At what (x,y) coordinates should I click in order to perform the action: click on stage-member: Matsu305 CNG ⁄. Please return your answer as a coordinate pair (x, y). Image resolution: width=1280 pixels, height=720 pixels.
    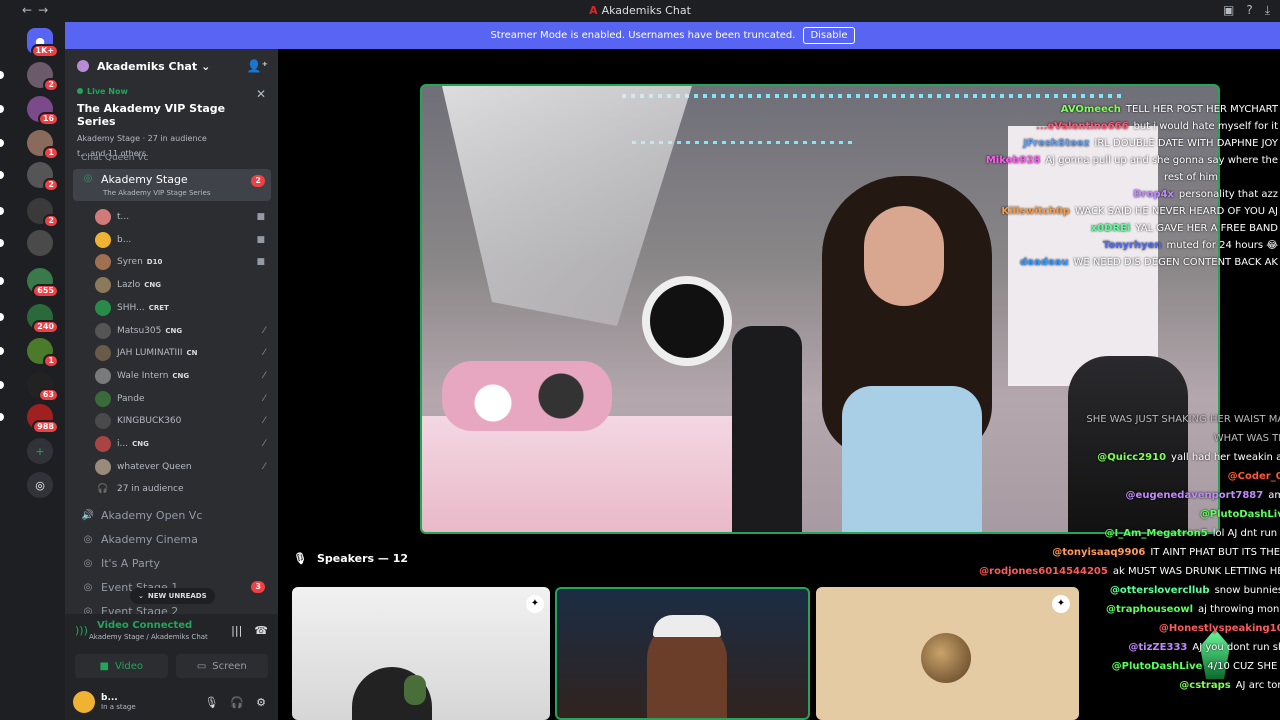
    Looking at the image, I should click on (183, 331).